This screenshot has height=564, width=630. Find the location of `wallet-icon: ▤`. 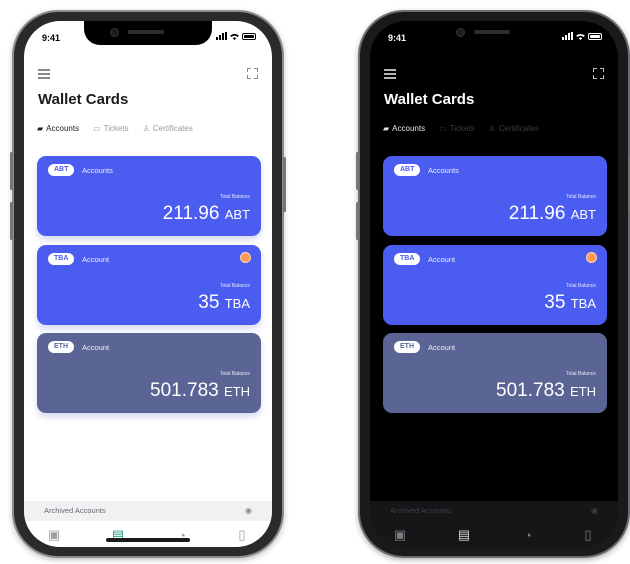

wallet-icon: ▤ is located at coordinates (464, 535).